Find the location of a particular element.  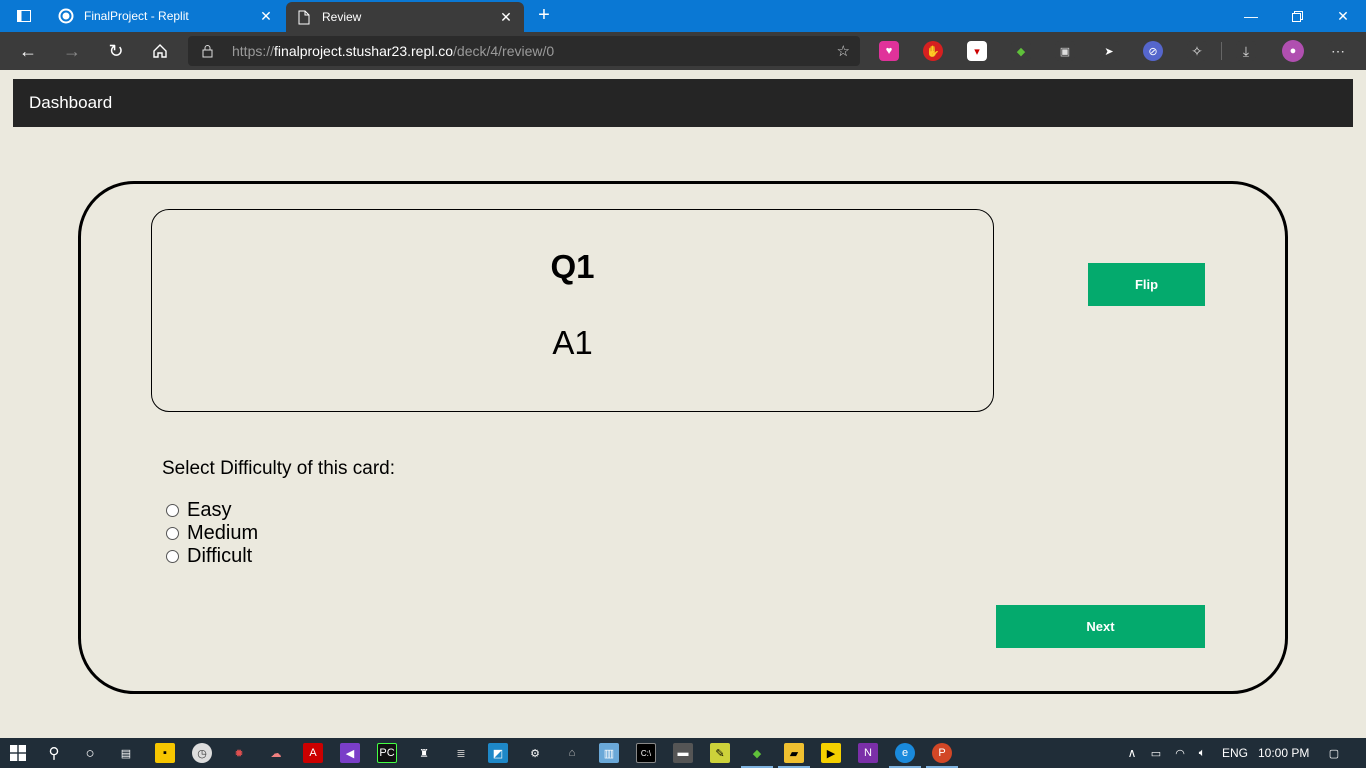

adblock-extension-icon: ✋ is located at coordinates (933, 51).